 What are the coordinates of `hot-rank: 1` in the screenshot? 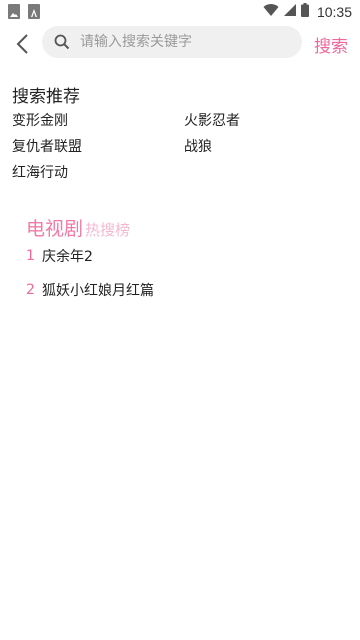 It's located at (30, 256).